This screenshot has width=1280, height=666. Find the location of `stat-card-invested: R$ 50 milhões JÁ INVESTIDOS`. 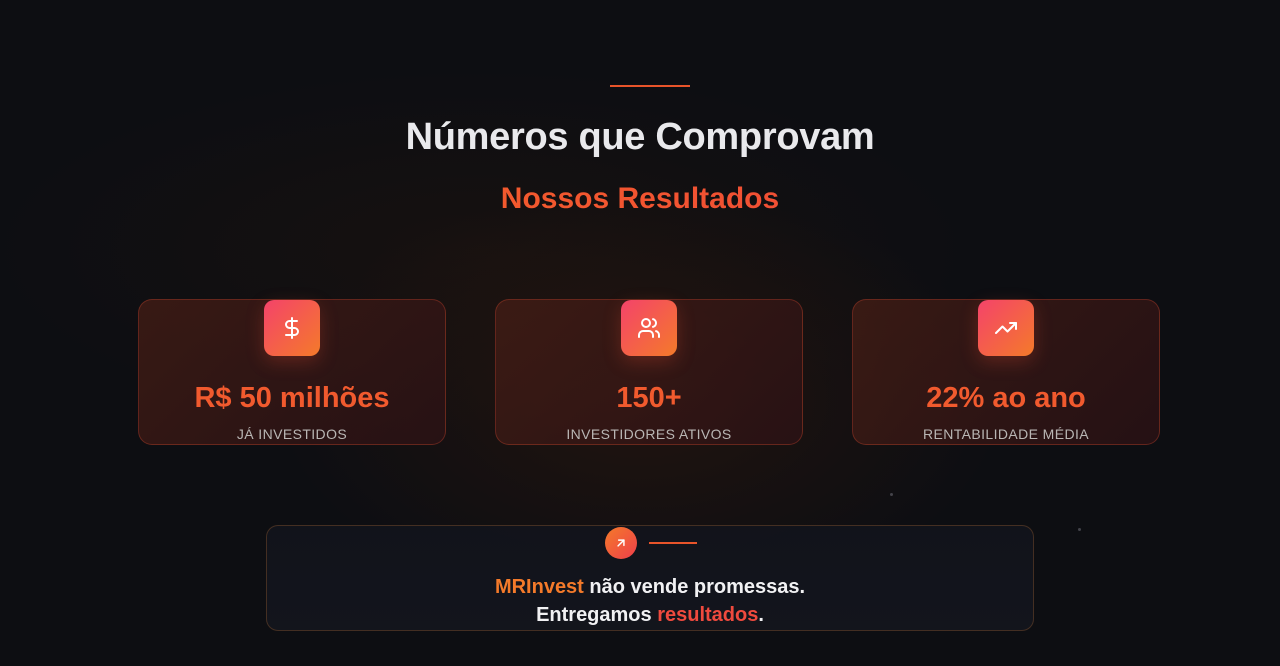

stat-card-invested: R$ 50 milhões JÁ INVESTIDOS is located at coordinates (292, 372).